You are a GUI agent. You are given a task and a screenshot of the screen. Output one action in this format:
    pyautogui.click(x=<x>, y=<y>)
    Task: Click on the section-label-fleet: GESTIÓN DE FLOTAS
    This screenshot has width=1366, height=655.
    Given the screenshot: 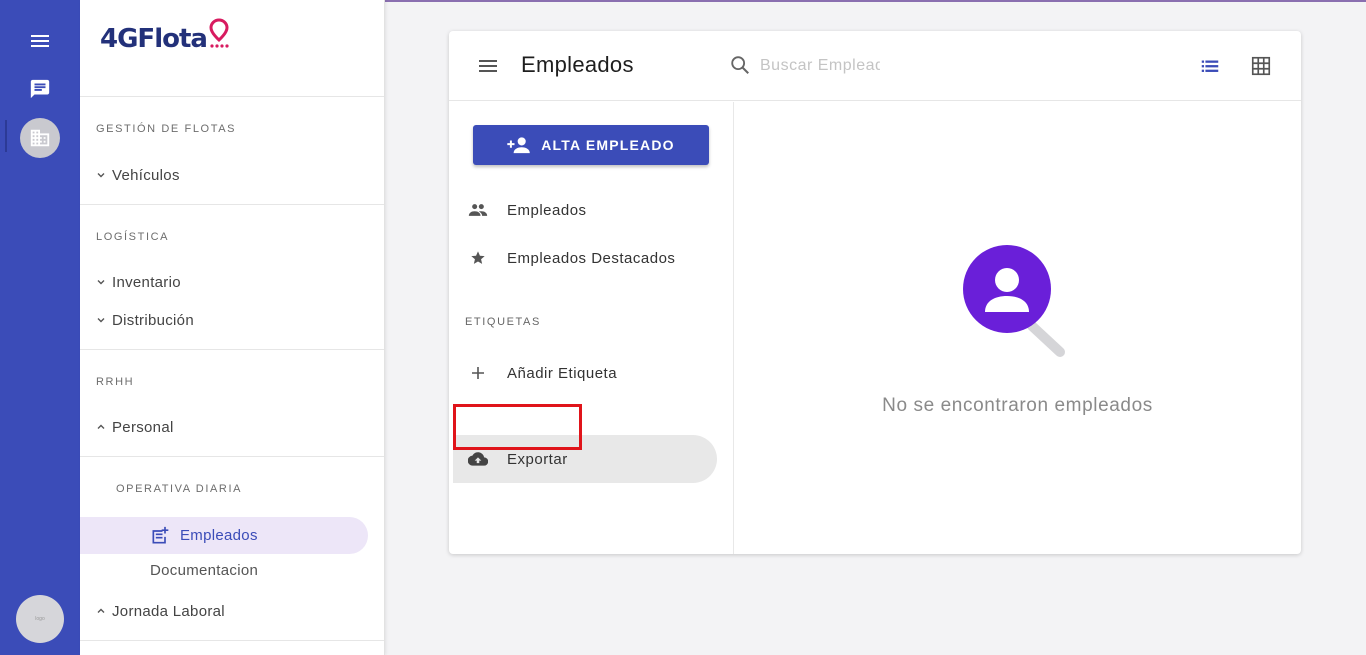 What is the action you would take?
    pyautogui.click(x=166, y=129)
    